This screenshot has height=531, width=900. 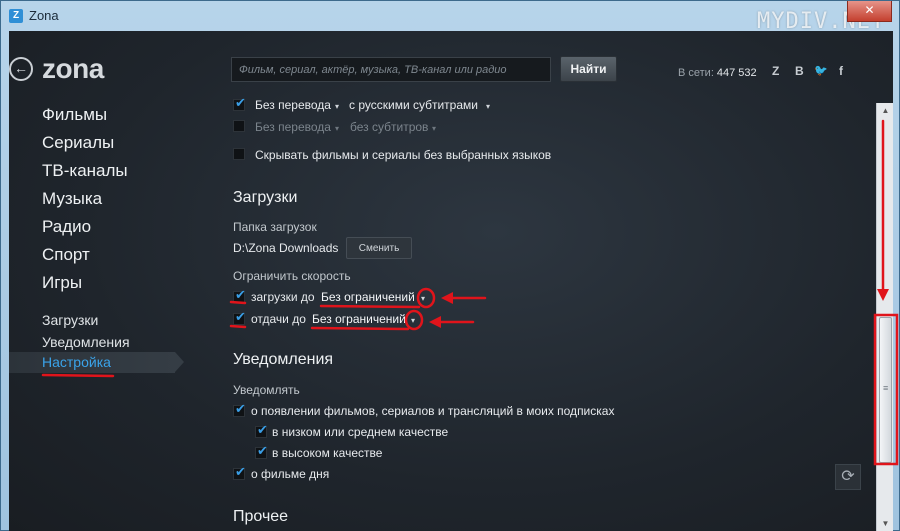 I want to click on nav-item-series: Сериалы, so click(x=78, y=143).